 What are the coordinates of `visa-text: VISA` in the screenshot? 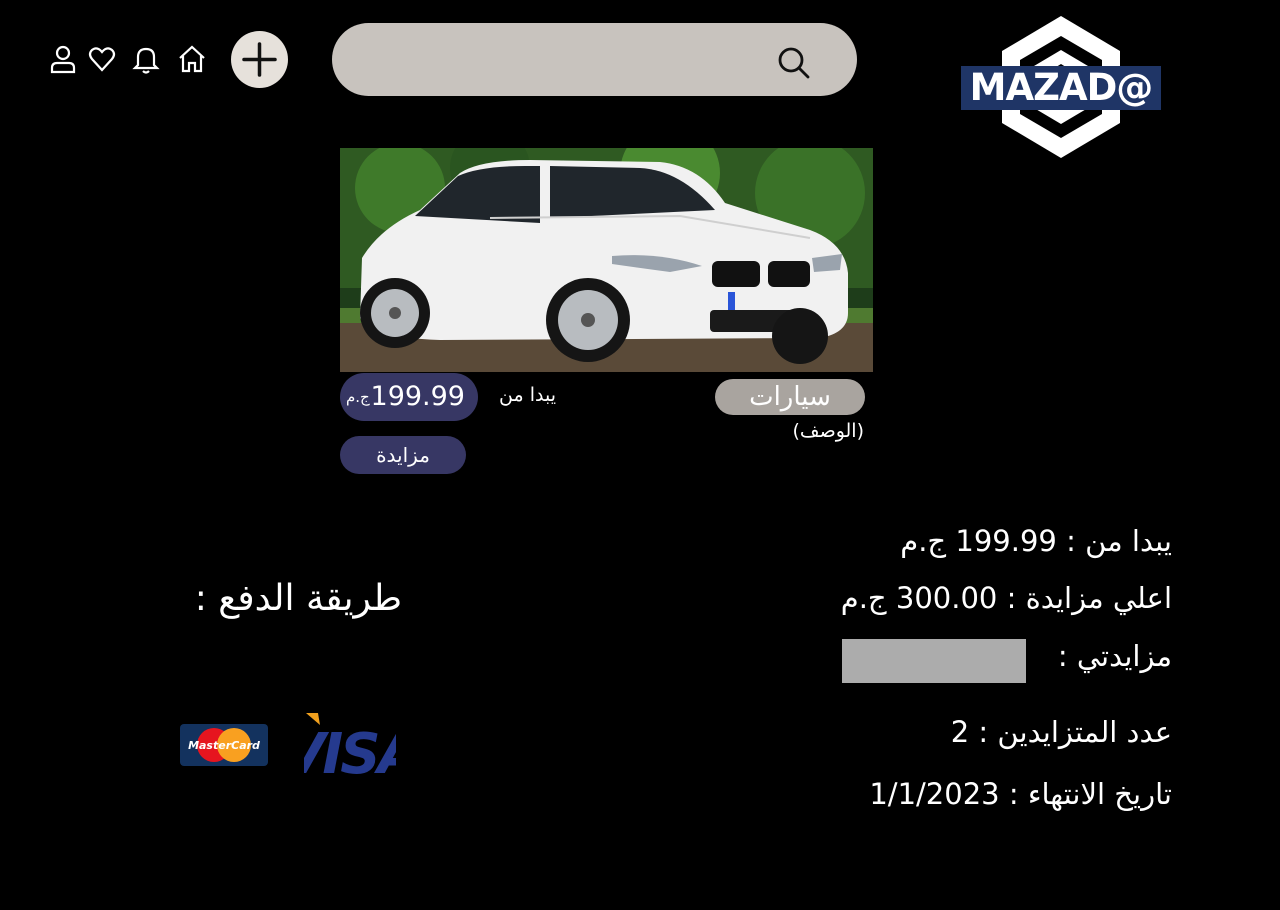 It's located at (350, 749).